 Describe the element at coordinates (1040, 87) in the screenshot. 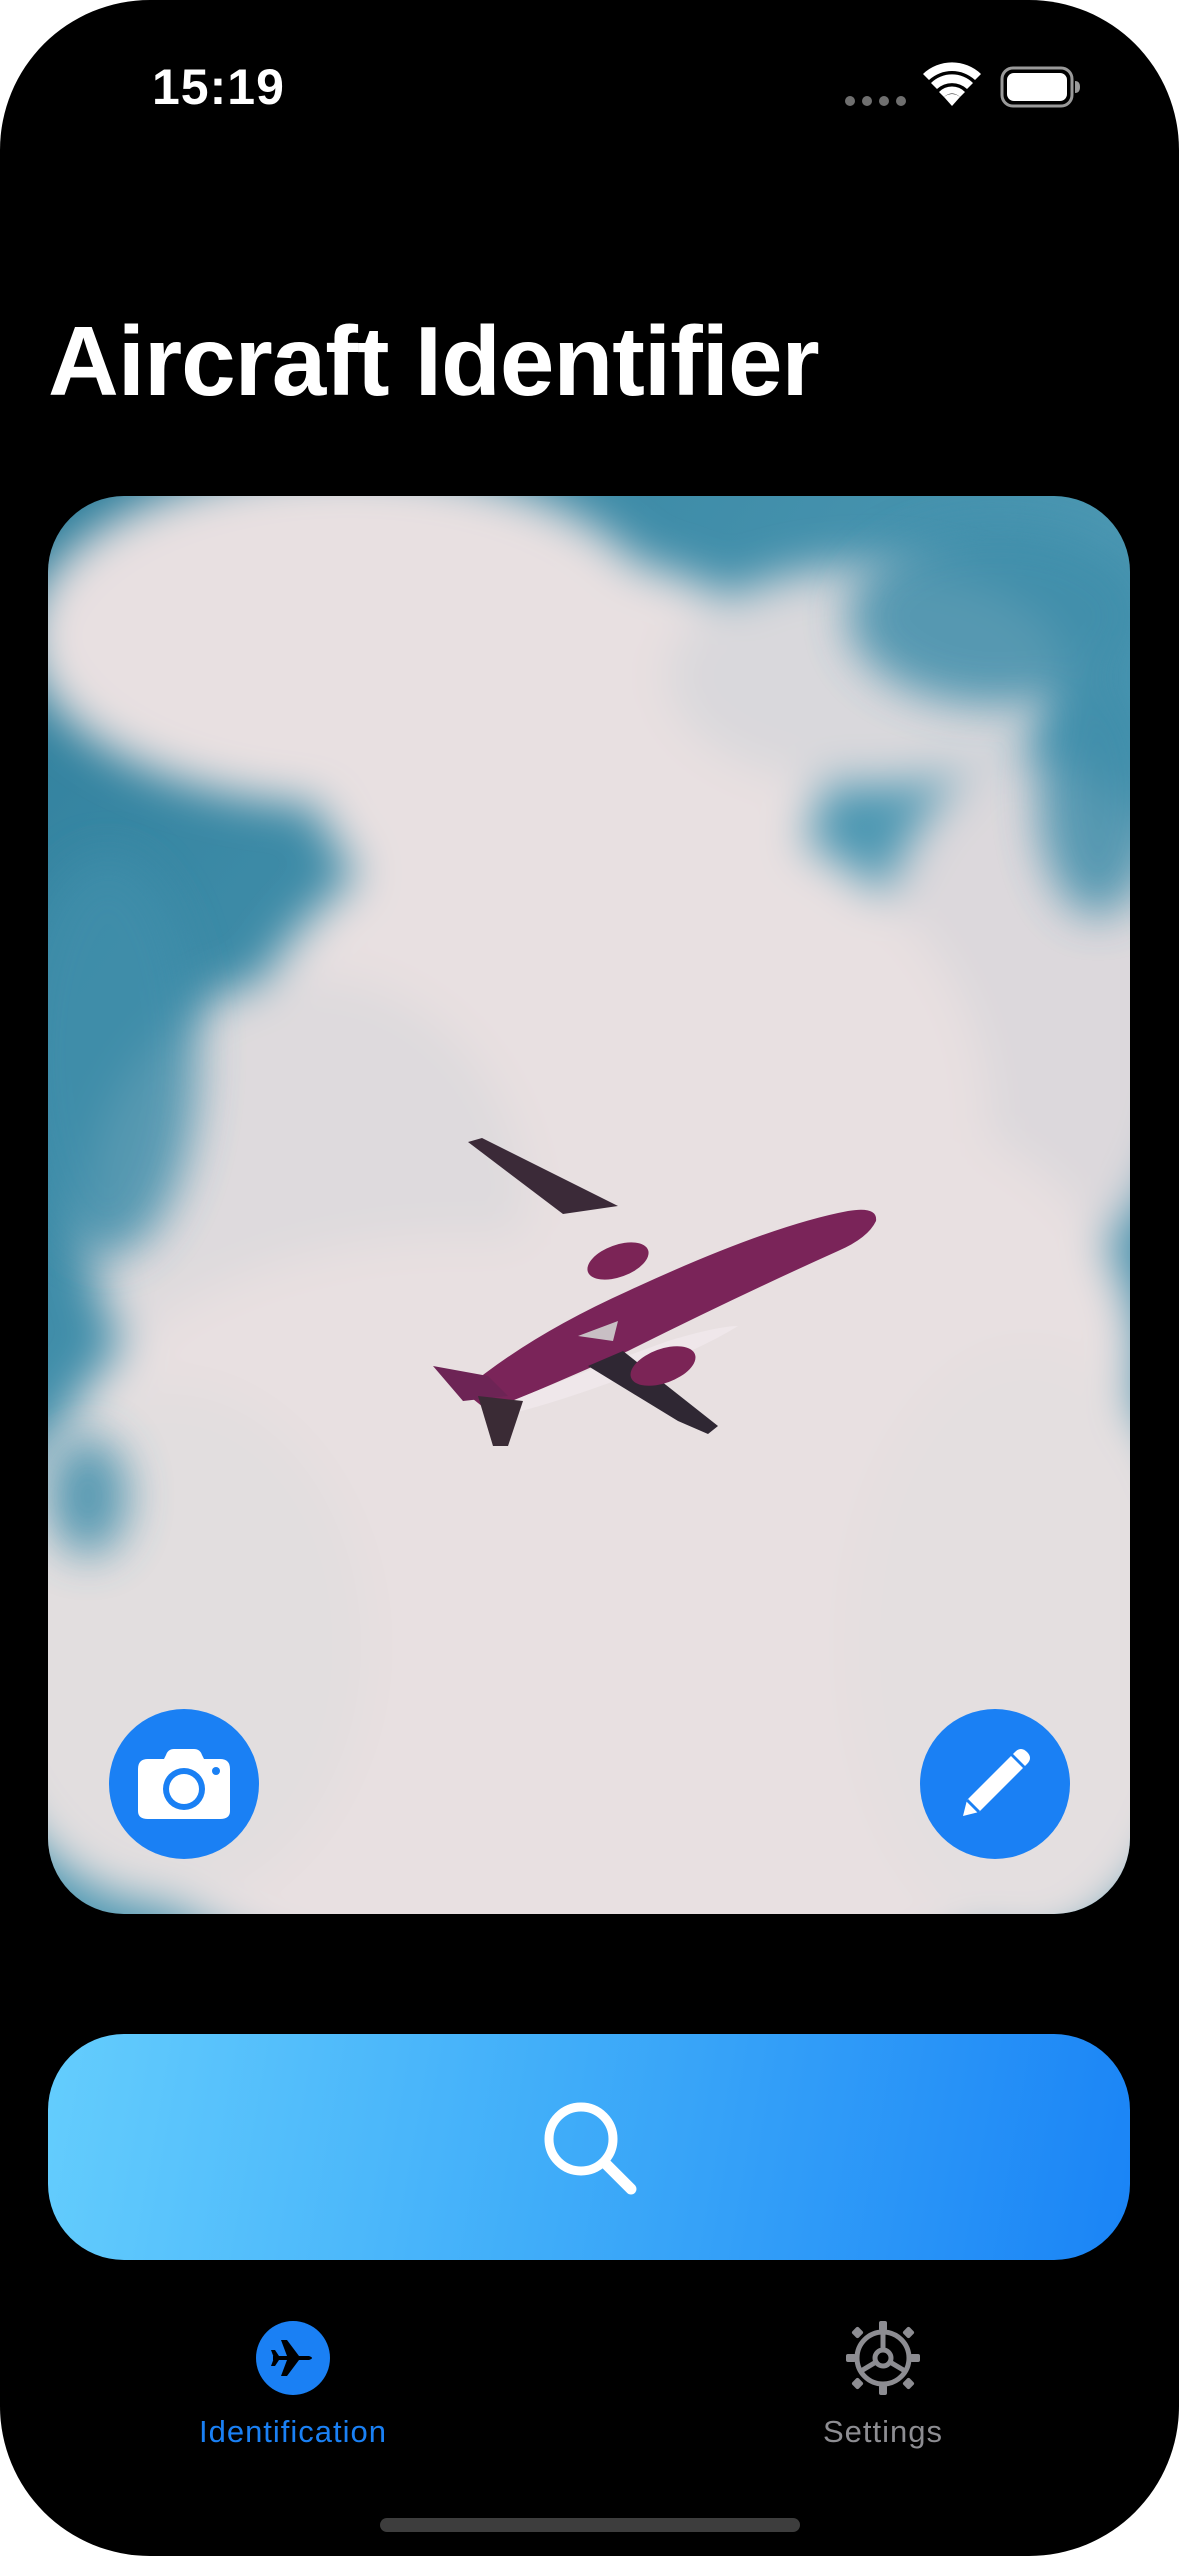

I see `battery-icon` at that location.